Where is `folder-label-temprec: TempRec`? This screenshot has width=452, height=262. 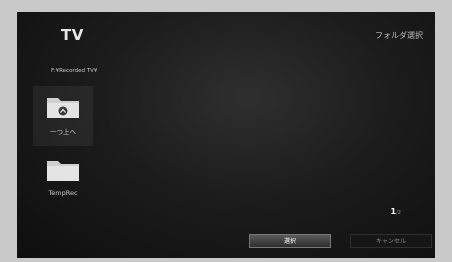 folder-label-temprec: TempRec is located at coordinates (63, 193).